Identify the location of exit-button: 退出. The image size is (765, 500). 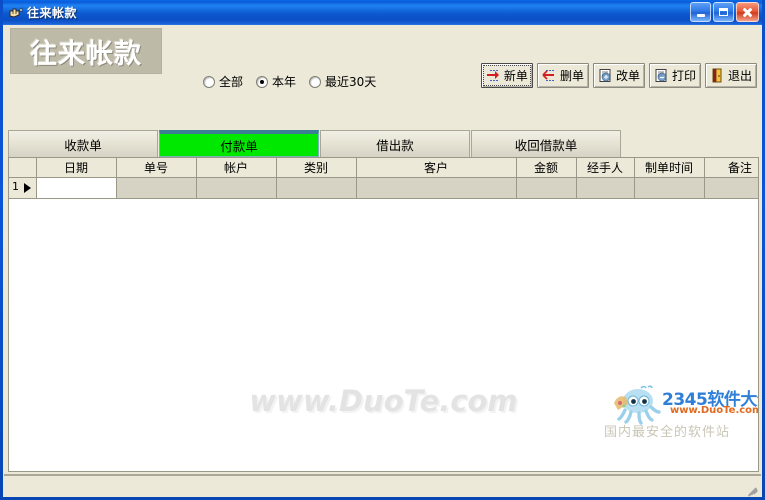
(730, 75).